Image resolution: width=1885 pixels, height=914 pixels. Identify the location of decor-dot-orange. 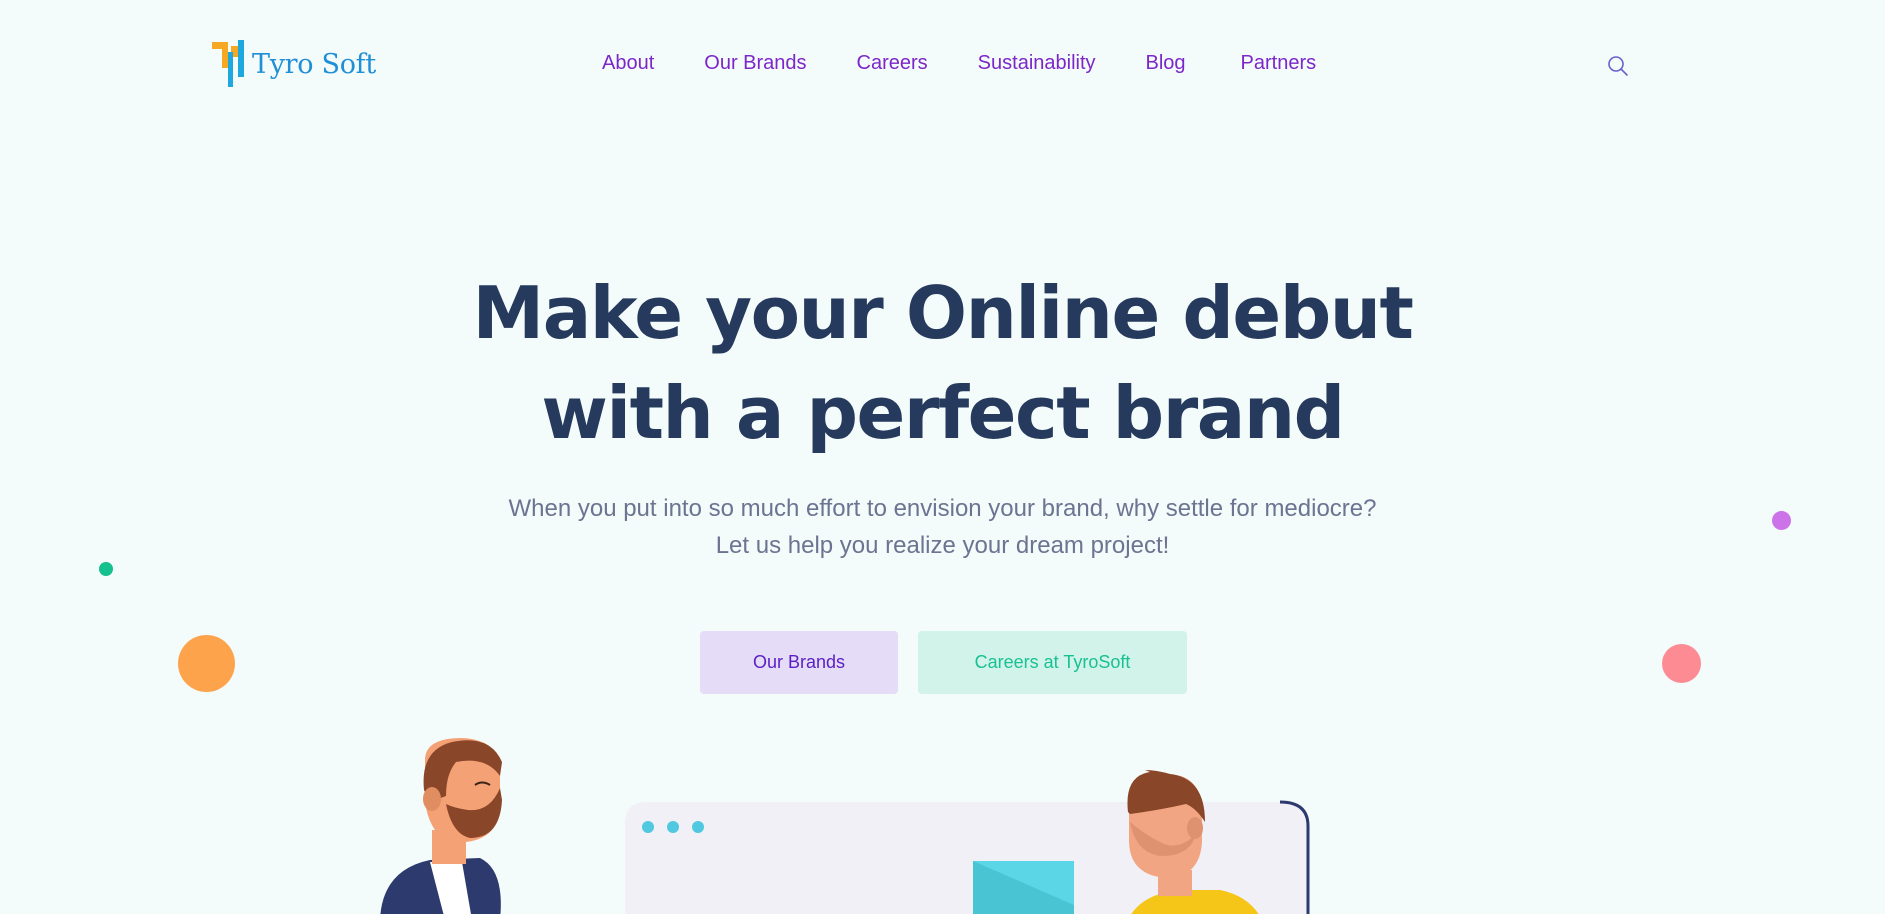
(206, 663).